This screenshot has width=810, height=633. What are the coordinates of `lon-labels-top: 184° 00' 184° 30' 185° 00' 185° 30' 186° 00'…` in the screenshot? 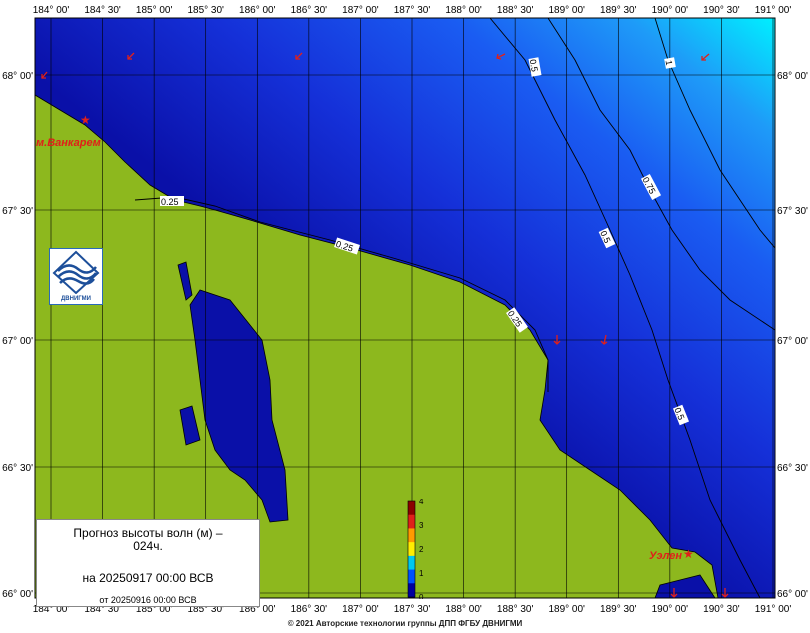 It's located at (412, 10).